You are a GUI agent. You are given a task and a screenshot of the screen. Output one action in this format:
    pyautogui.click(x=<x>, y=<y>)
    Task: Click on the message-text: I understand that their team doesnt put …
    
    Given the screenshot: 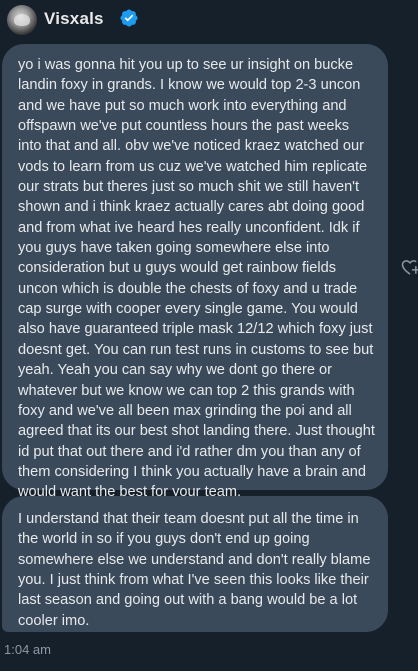 What is the action you would take?
    pyautogui.click(x=194, y=570)
    